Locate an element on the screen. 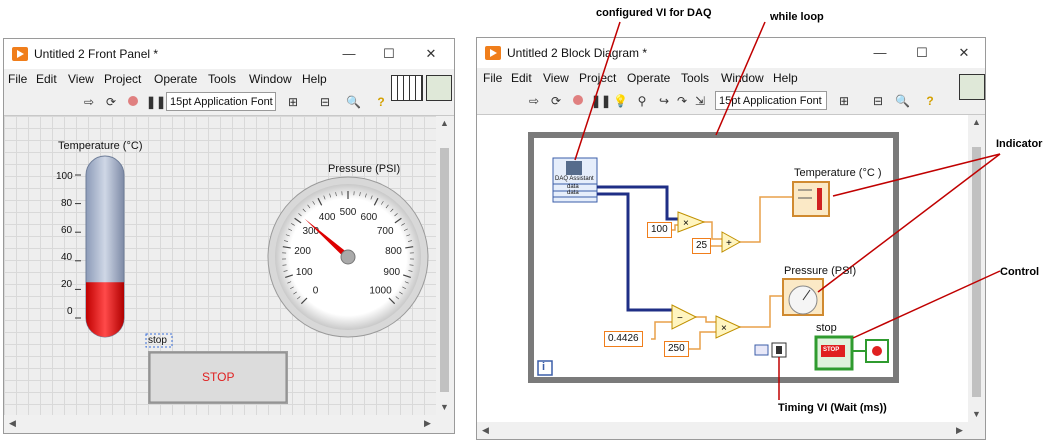  annotation-daq: configured VI for DAQ is located at coordinates (654, 13).